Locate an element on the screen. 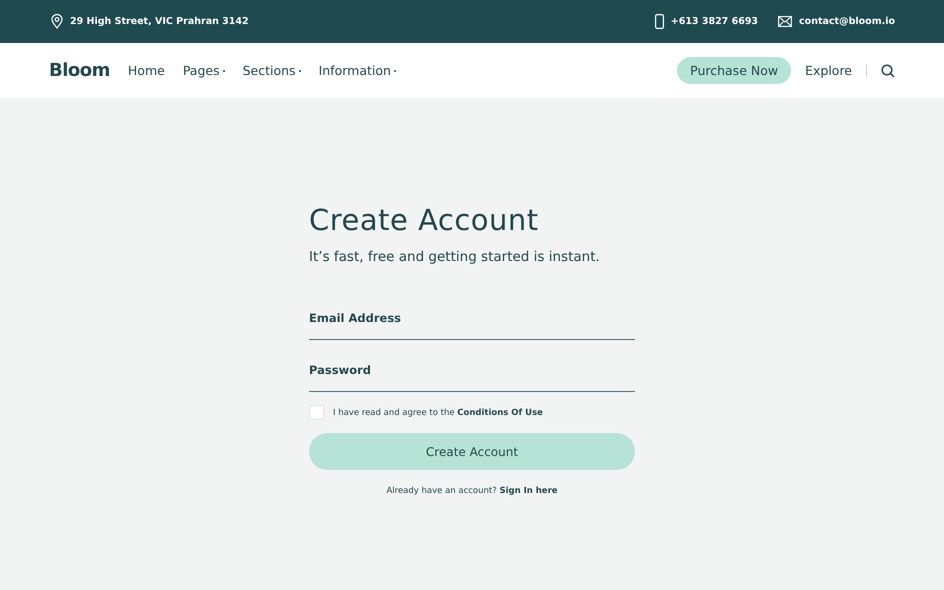 The image size is (944, 590). sign-in-link: Sign In here is located at coordinates (528, 491).